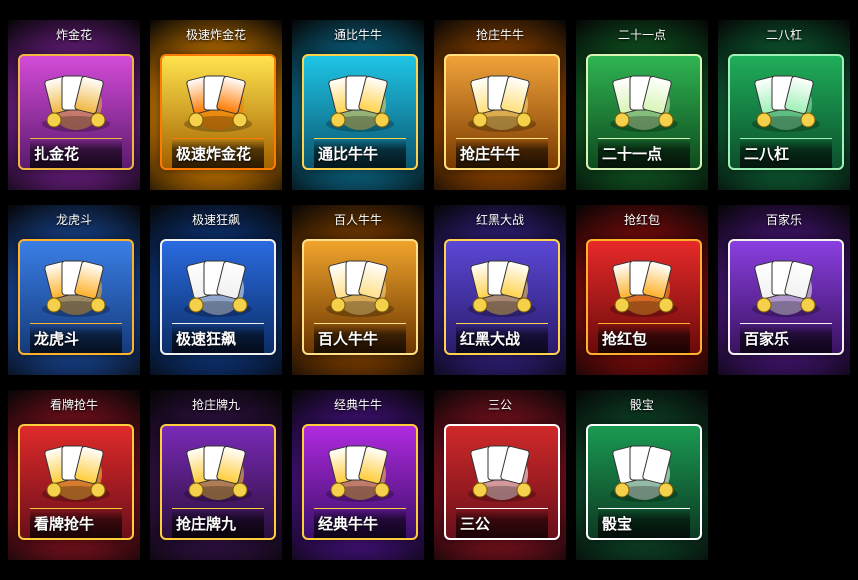 The image size is (858, 580). I want to click on red-envelope-girl-icon, so click(644, 286).